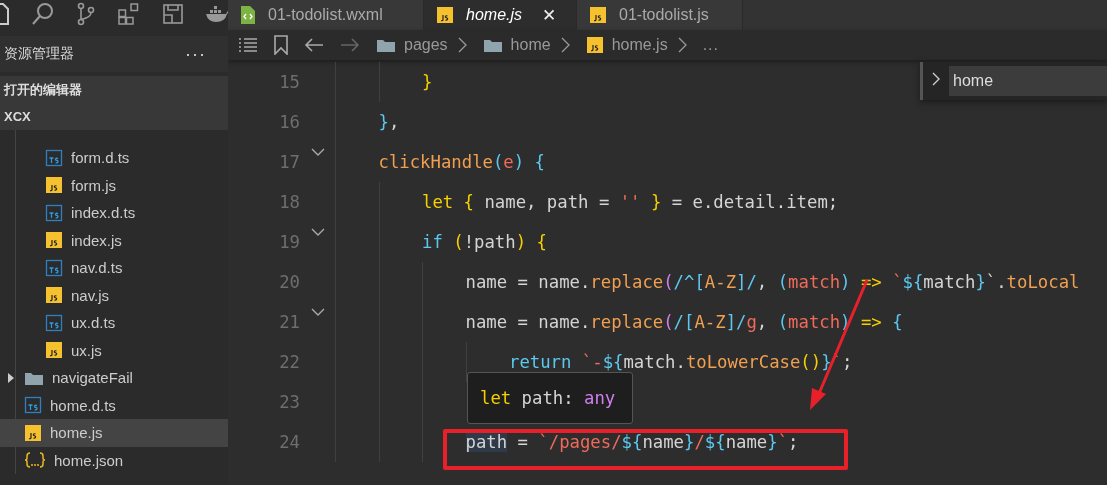 The height and width of the screenshot is (485, 1107). What do you see at coordinates (289, 322) in the screenshot?
I see `line-number: 21` at bounding box center [289, 322].